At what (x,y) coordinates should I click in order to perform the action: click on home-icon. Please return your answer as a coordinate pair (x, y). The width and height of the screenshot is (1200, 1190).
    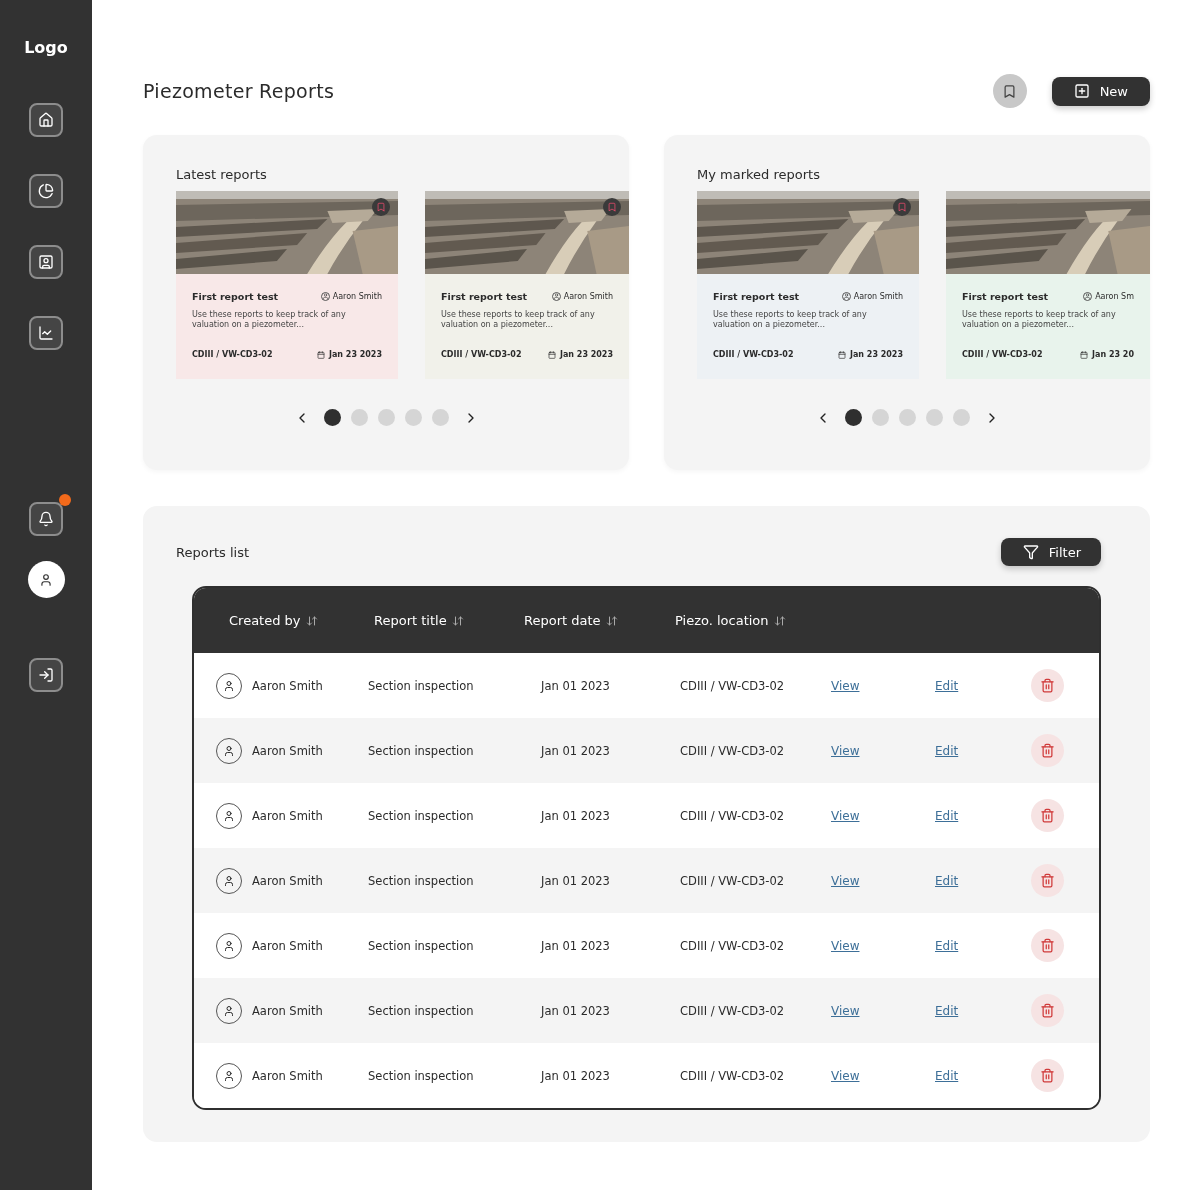
    Looking at the image, I should click on (46, 120).